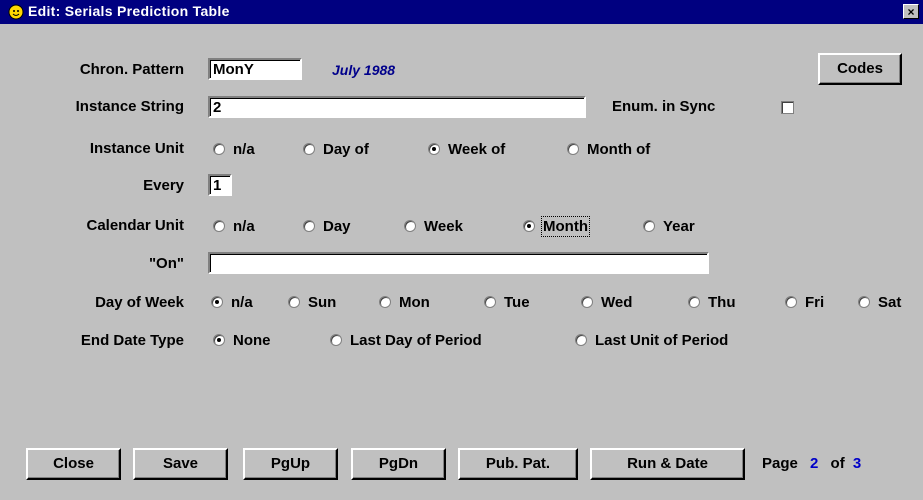 This screenshot has height=500, width=923. What do you see at coordinates (433, 226) in the screenshot?
I see `calendar-unit-option-week: Week` at bounding box center [433, 226].